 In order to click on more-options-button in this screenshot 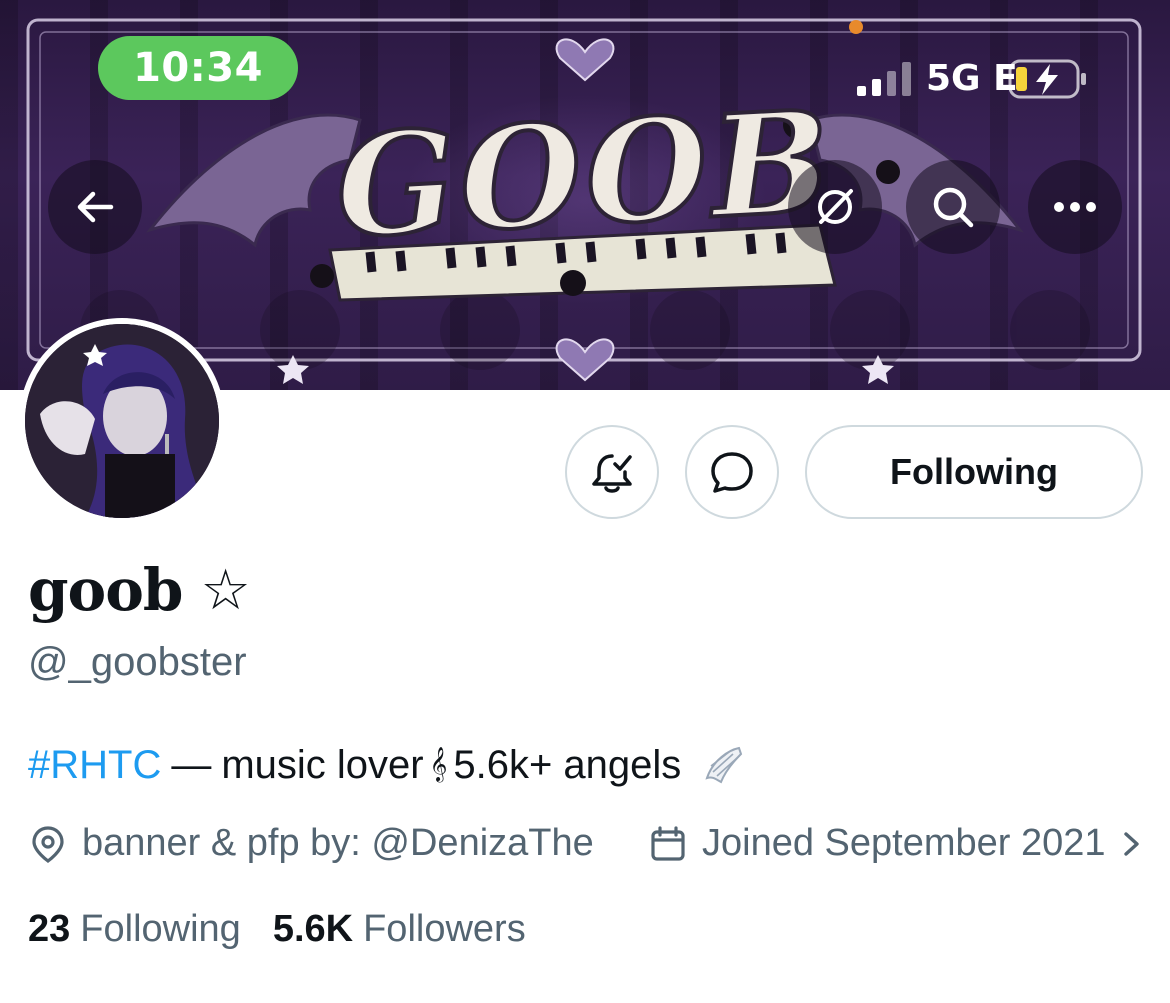, I will do `click(1075, 207)`.